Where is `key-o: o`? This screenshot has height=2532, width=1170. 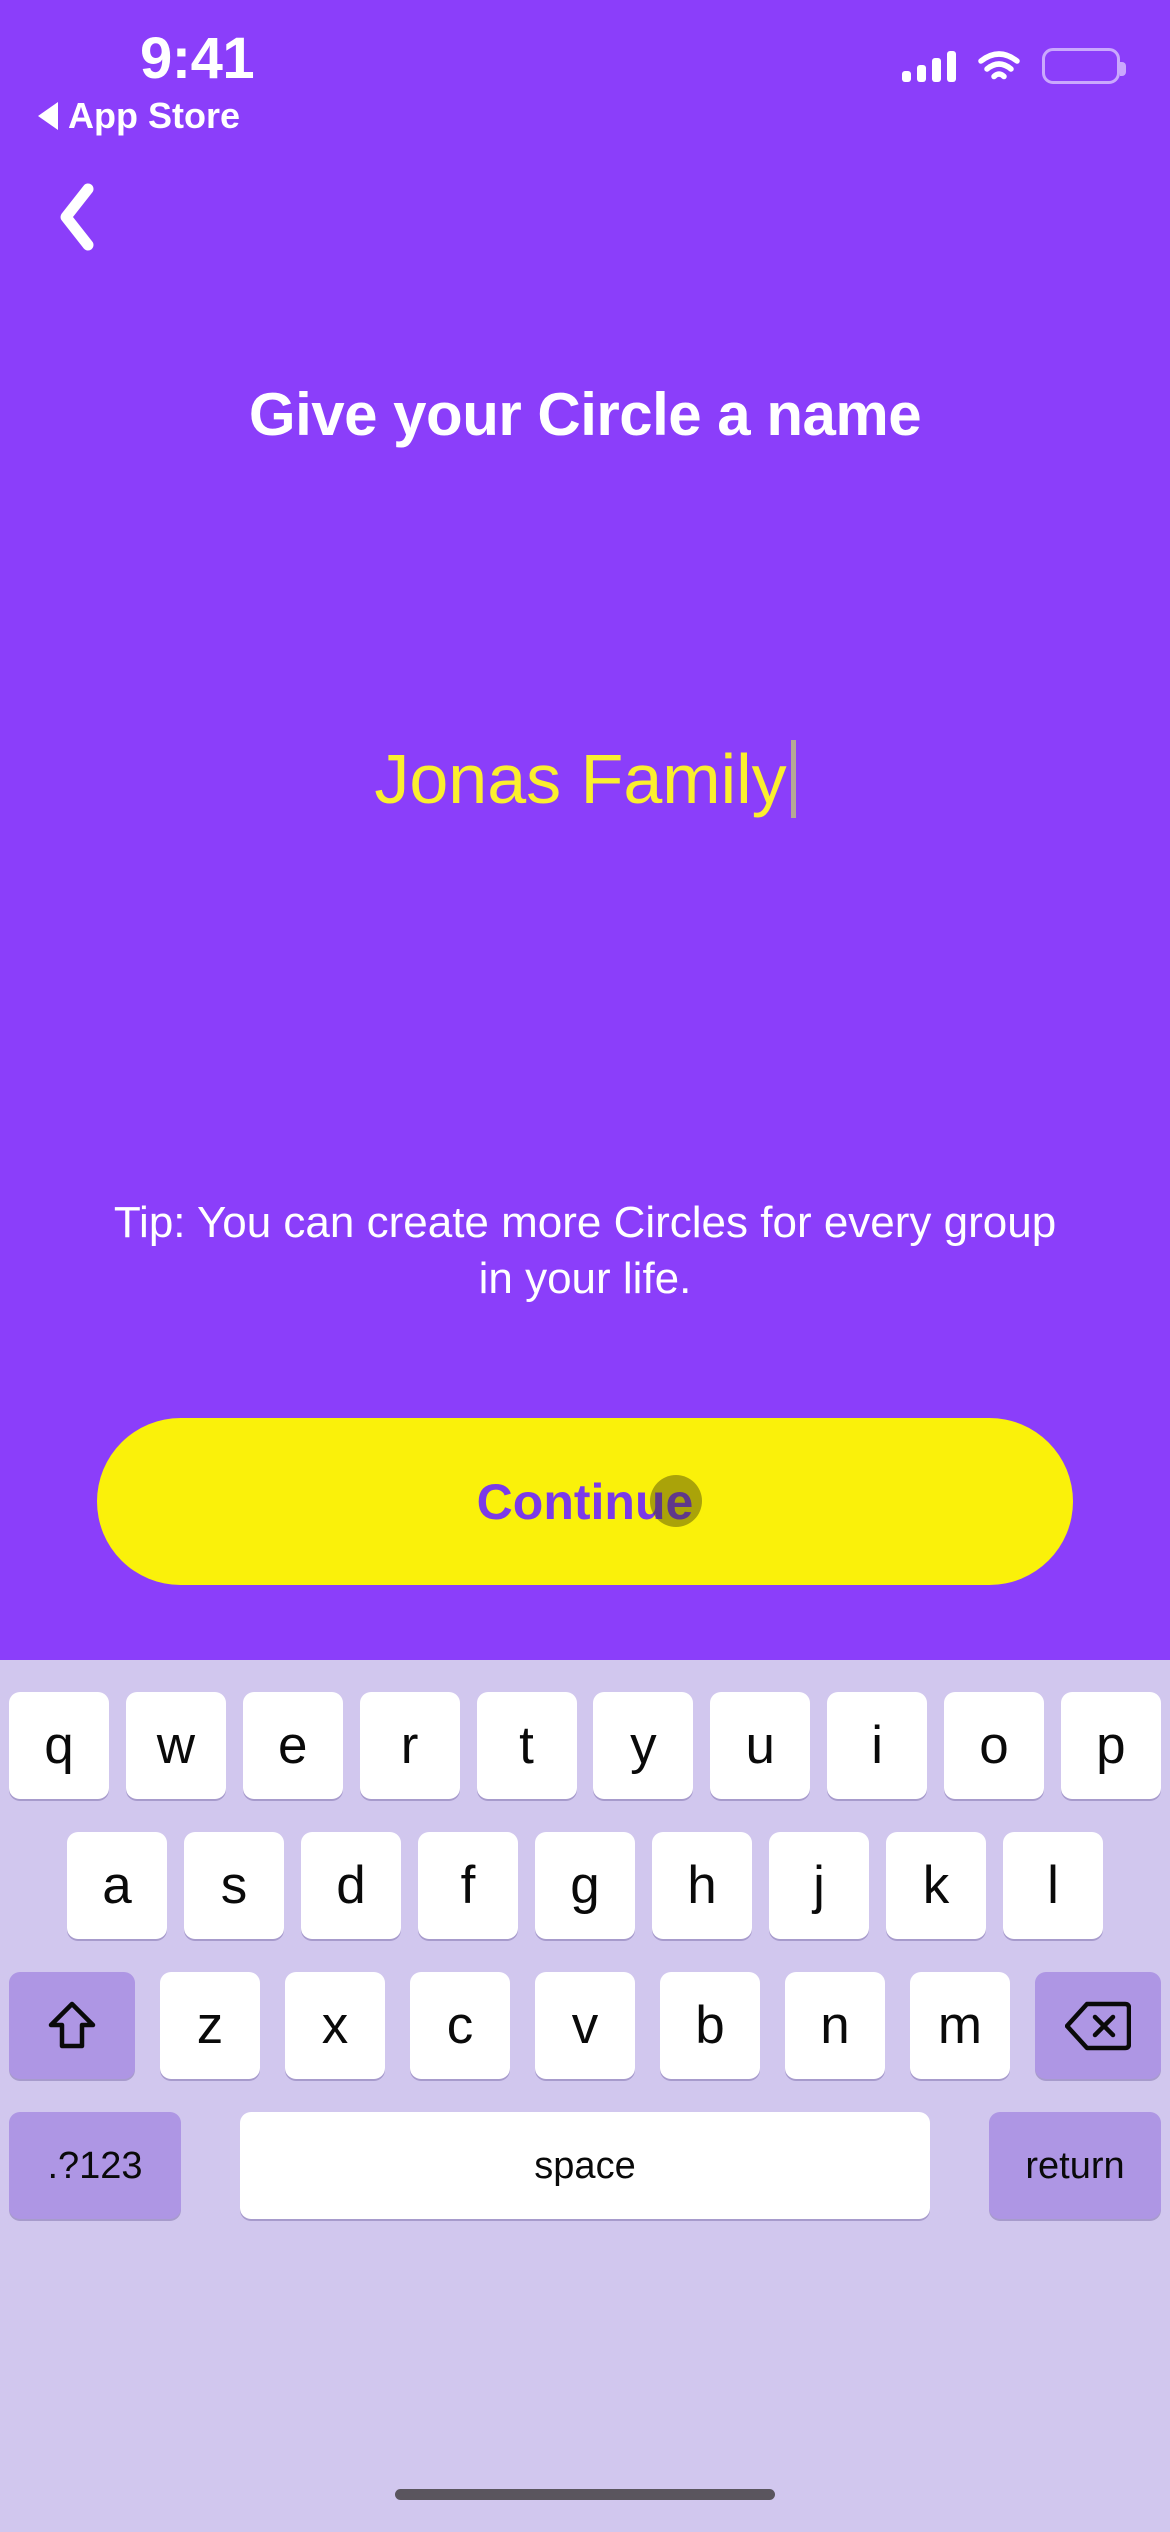 key-o: o is located at coordinates (994, 1745).